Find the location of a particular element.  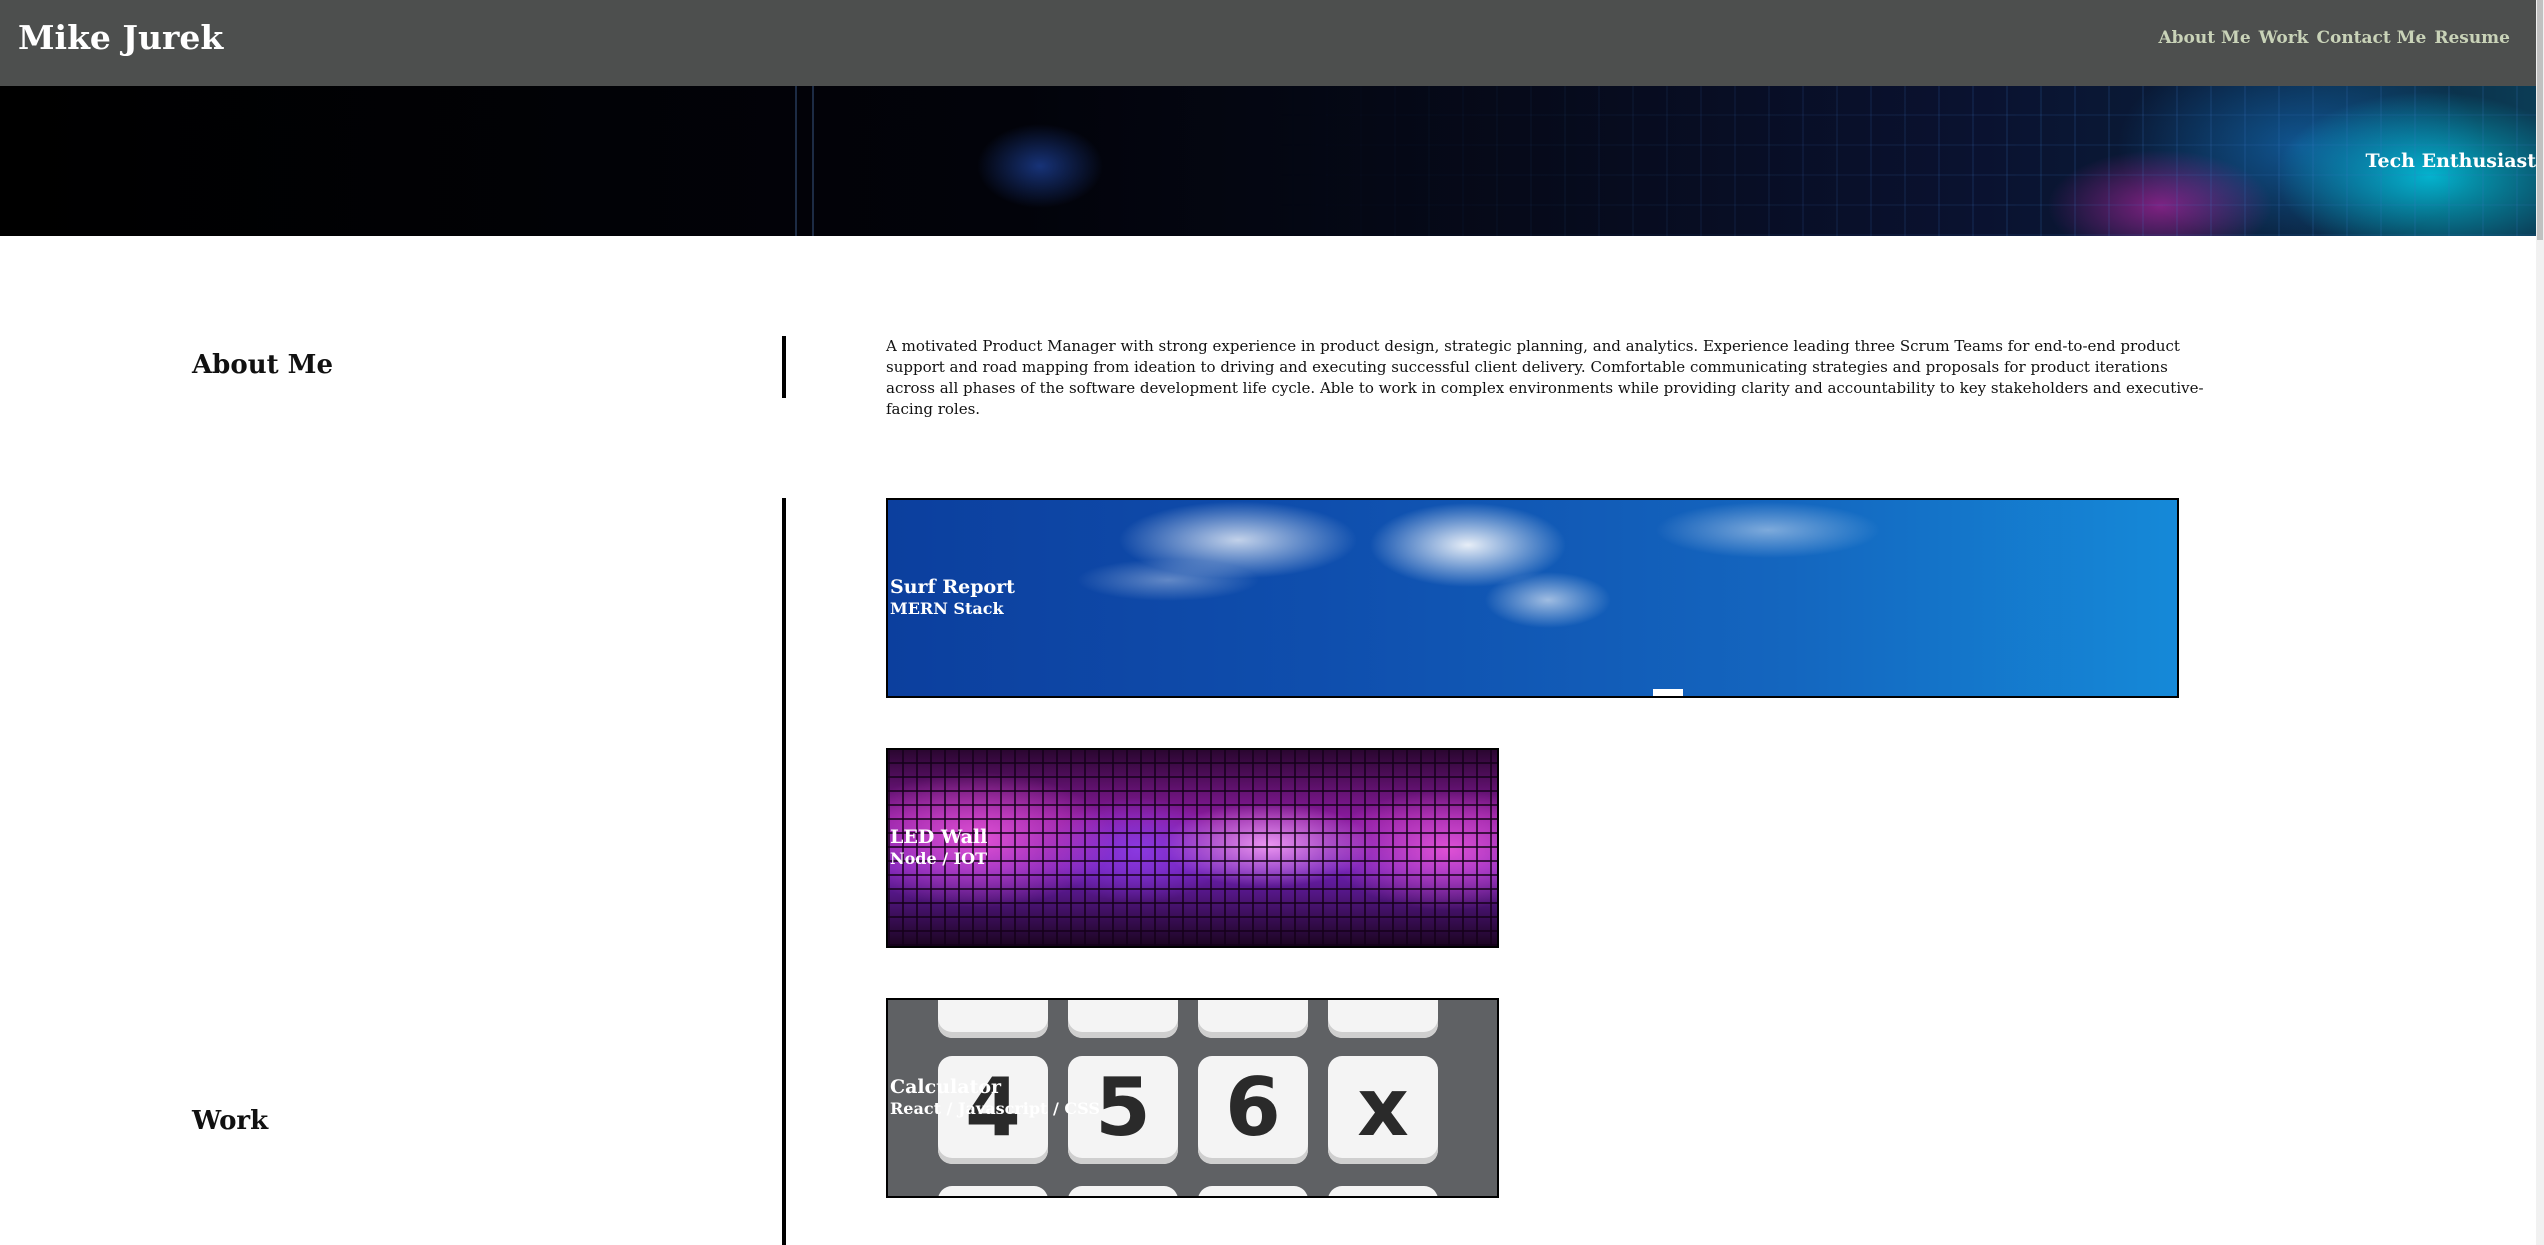

project-subtitle: Node / IOT is located at coordinates (938, 858).